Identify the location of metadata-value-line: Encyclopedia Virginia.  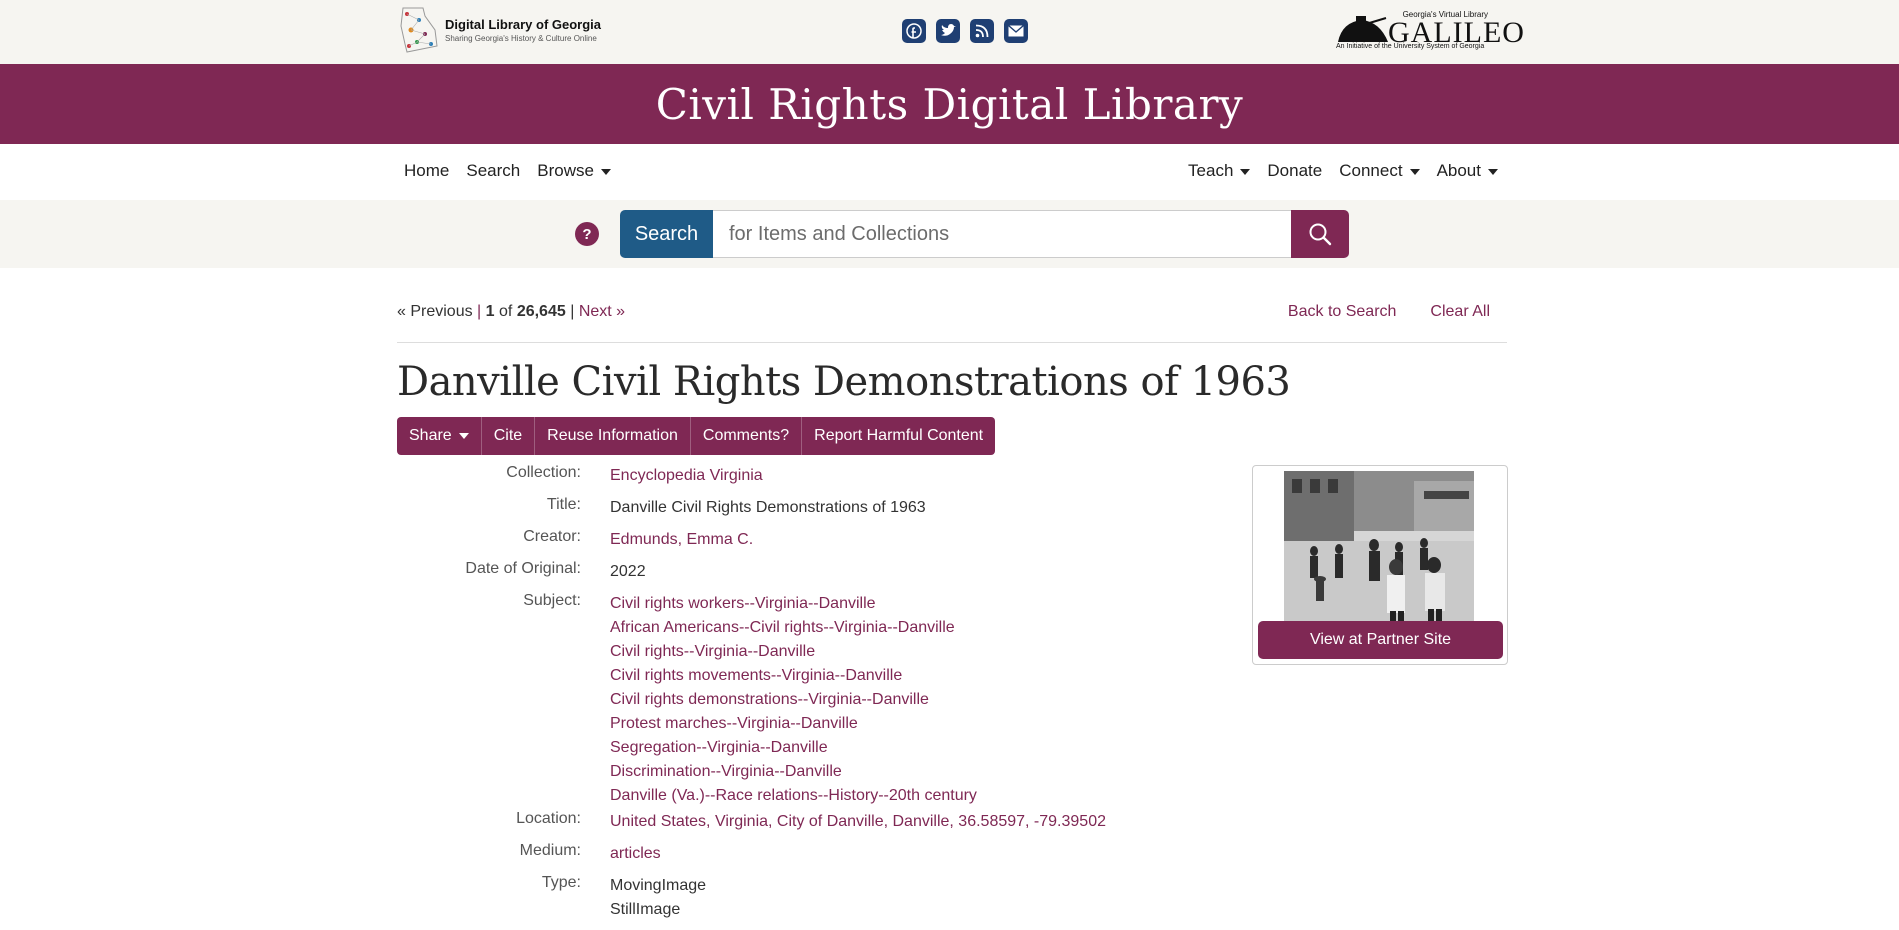
(686, 476).